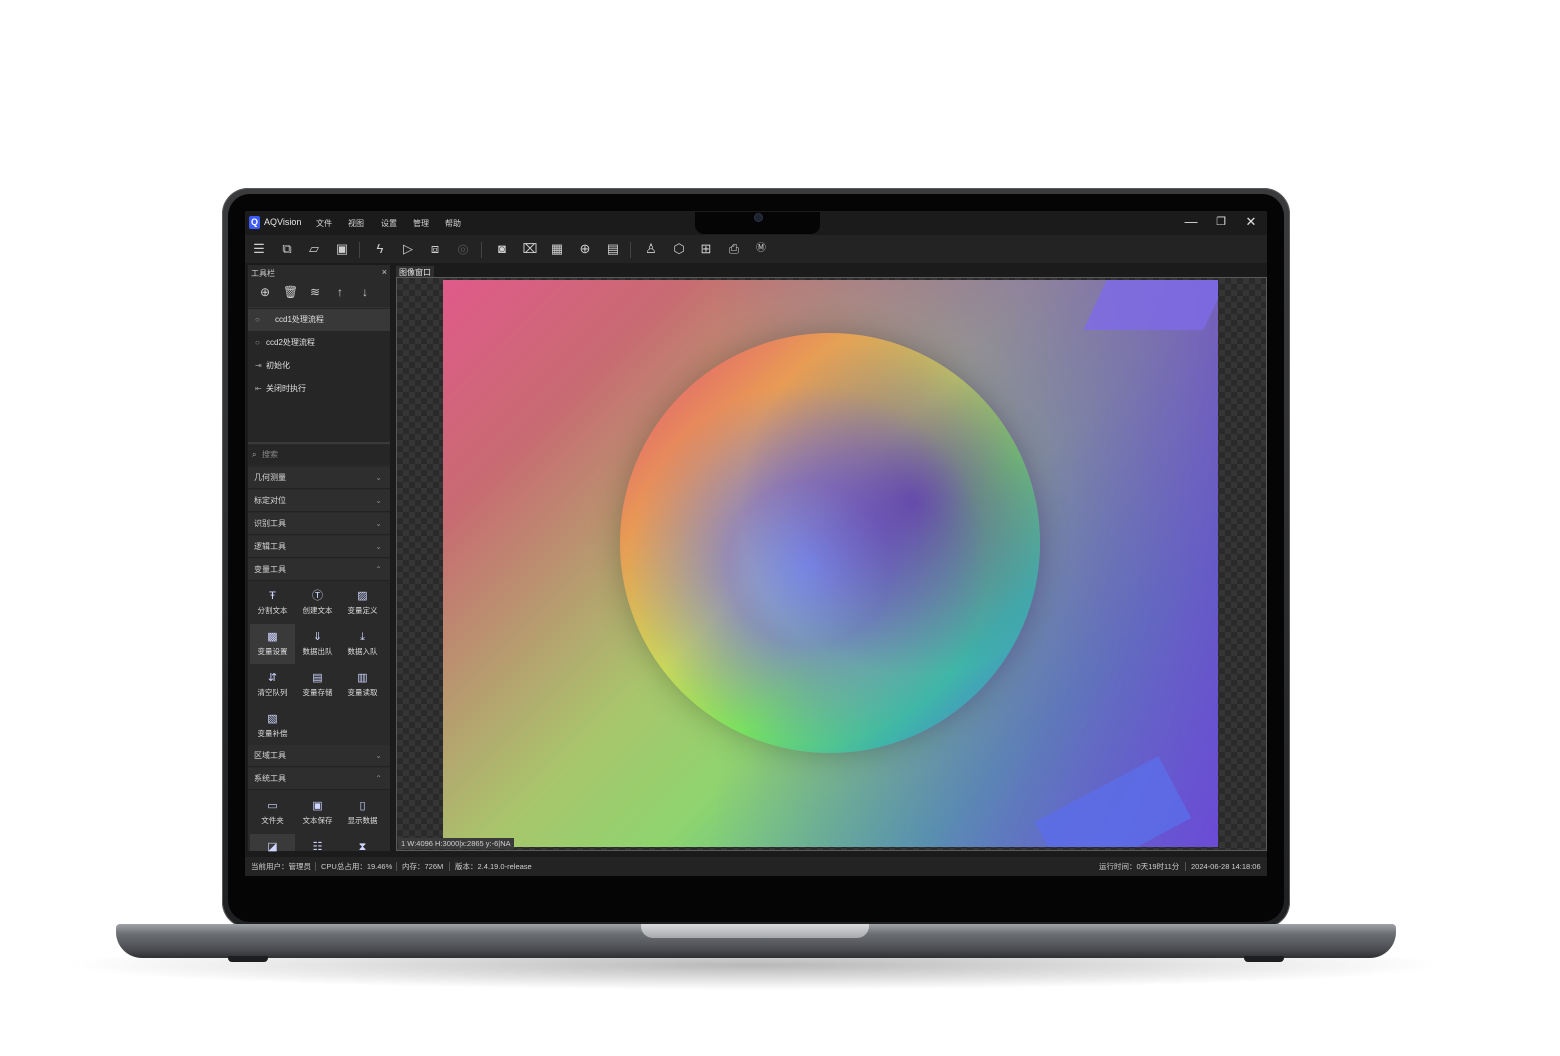 The width and height of the screenshot is (1560, 1056). Describe the element at coordinates (319, 501) in the screenshot. I see `category-calibration: 标定对位 ⌄` at that location.